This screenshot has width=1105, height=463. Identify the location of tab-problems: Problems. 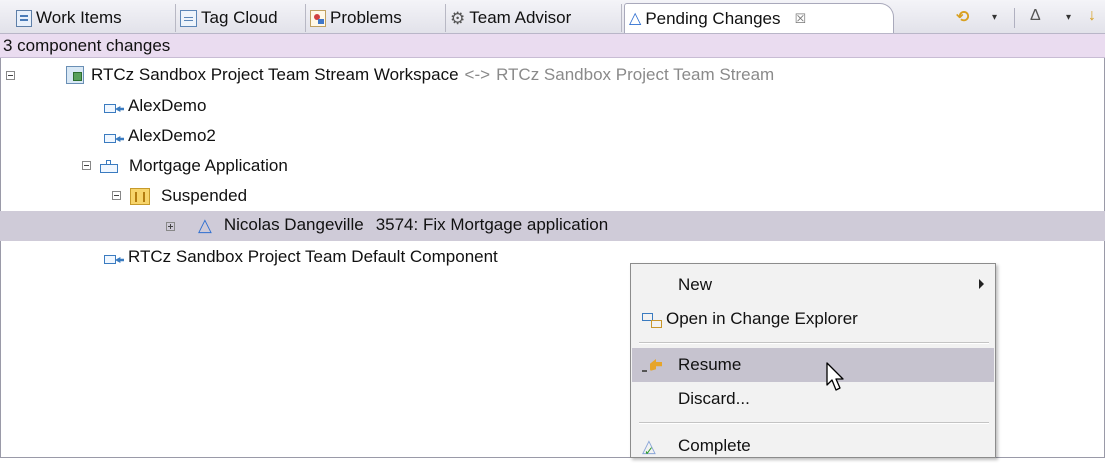
(376, 18).